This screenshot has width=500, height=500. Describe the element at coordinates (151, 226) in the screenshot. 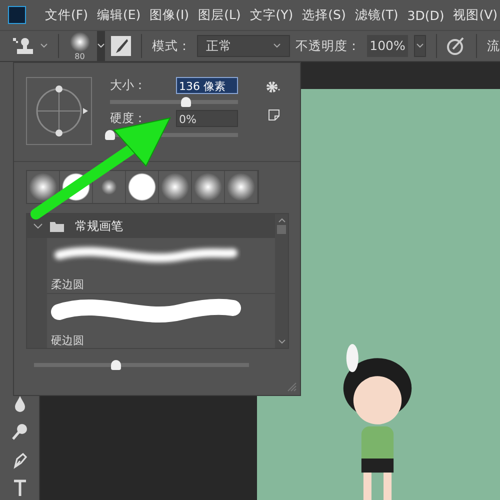

I see `brush-group-row: 常规画笔` at that location.